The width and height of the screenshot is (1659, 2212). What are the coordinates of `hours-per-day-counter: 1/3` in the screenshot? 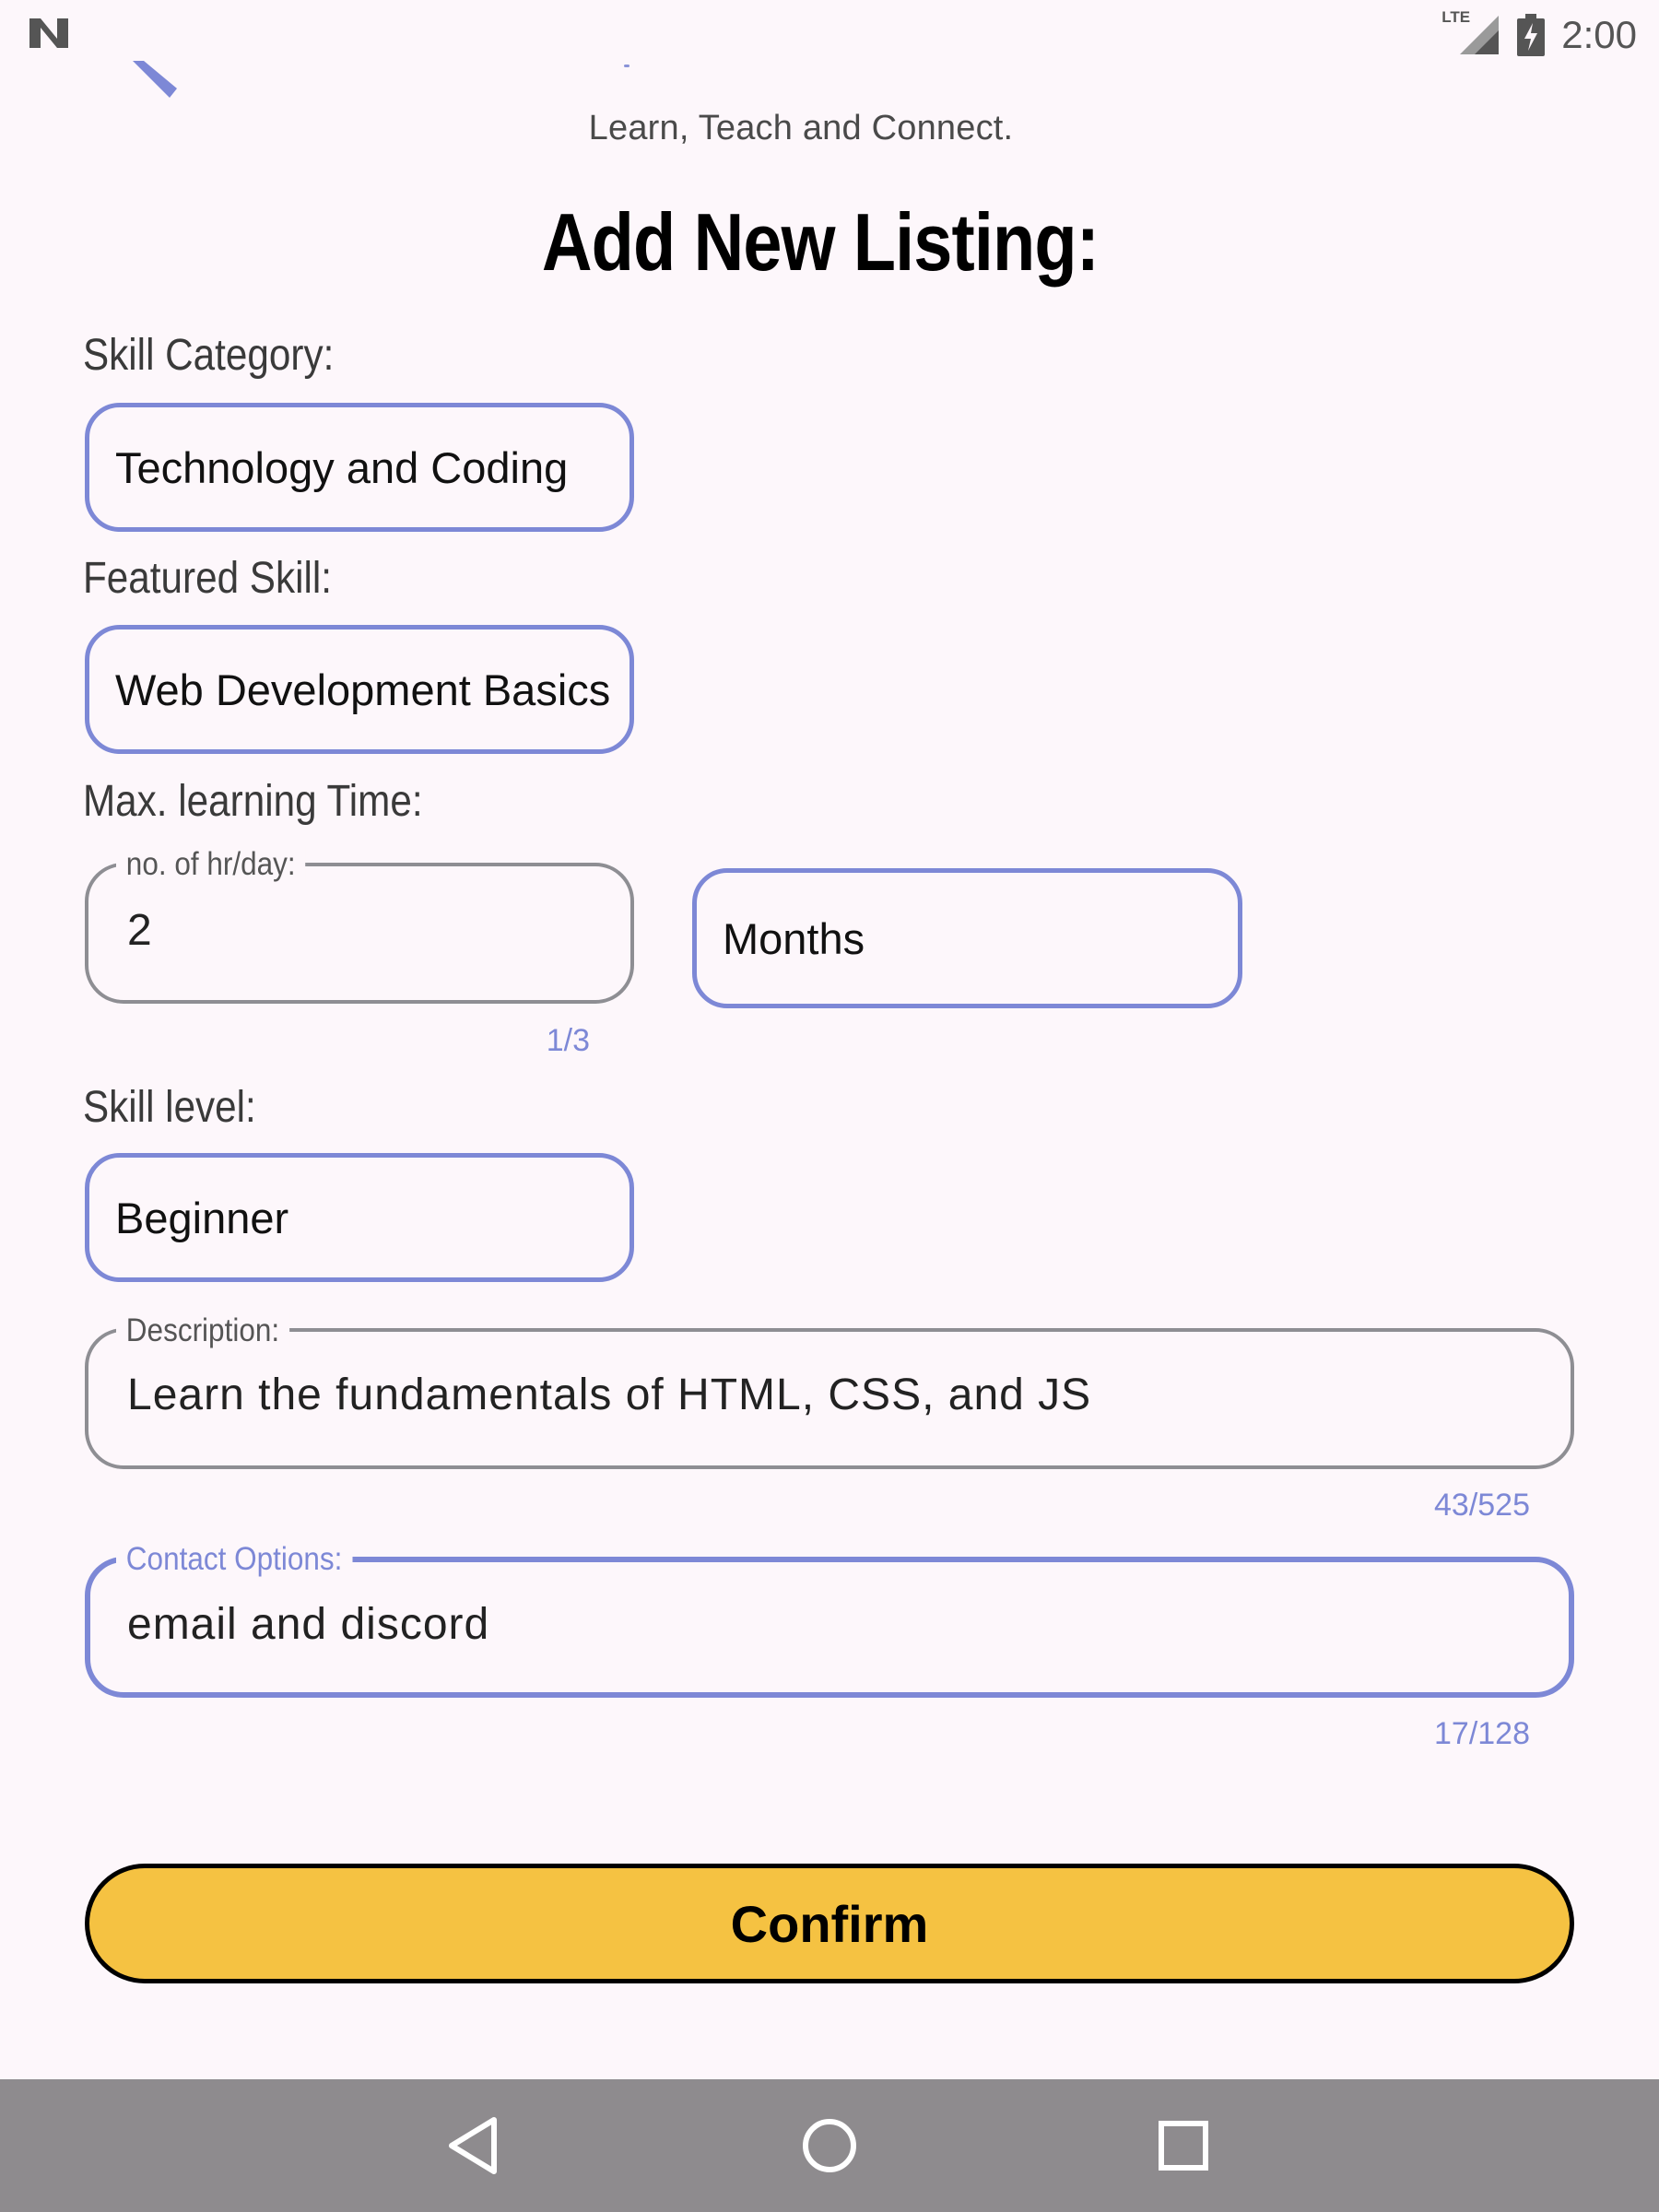 It's located at (568, 1040).